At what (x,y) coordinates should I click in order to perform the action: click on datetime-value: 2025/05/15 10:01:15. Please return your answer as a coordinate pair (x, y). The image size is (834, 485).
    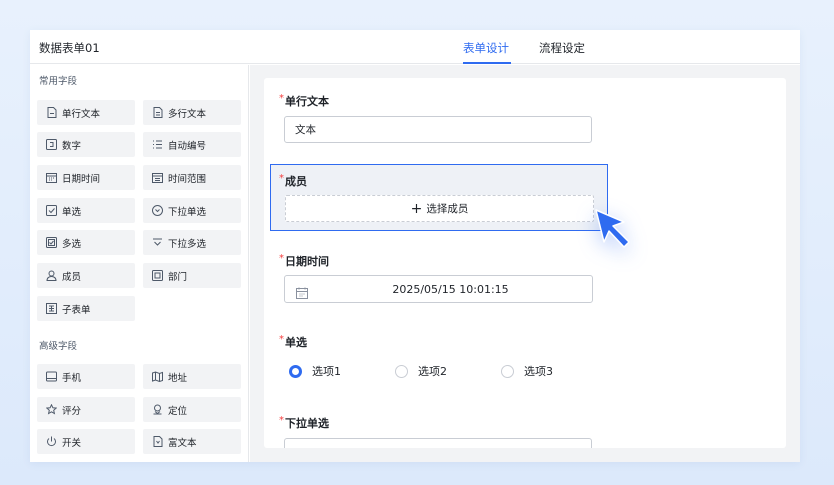
    Looking at the image, I should click on (450, 289).